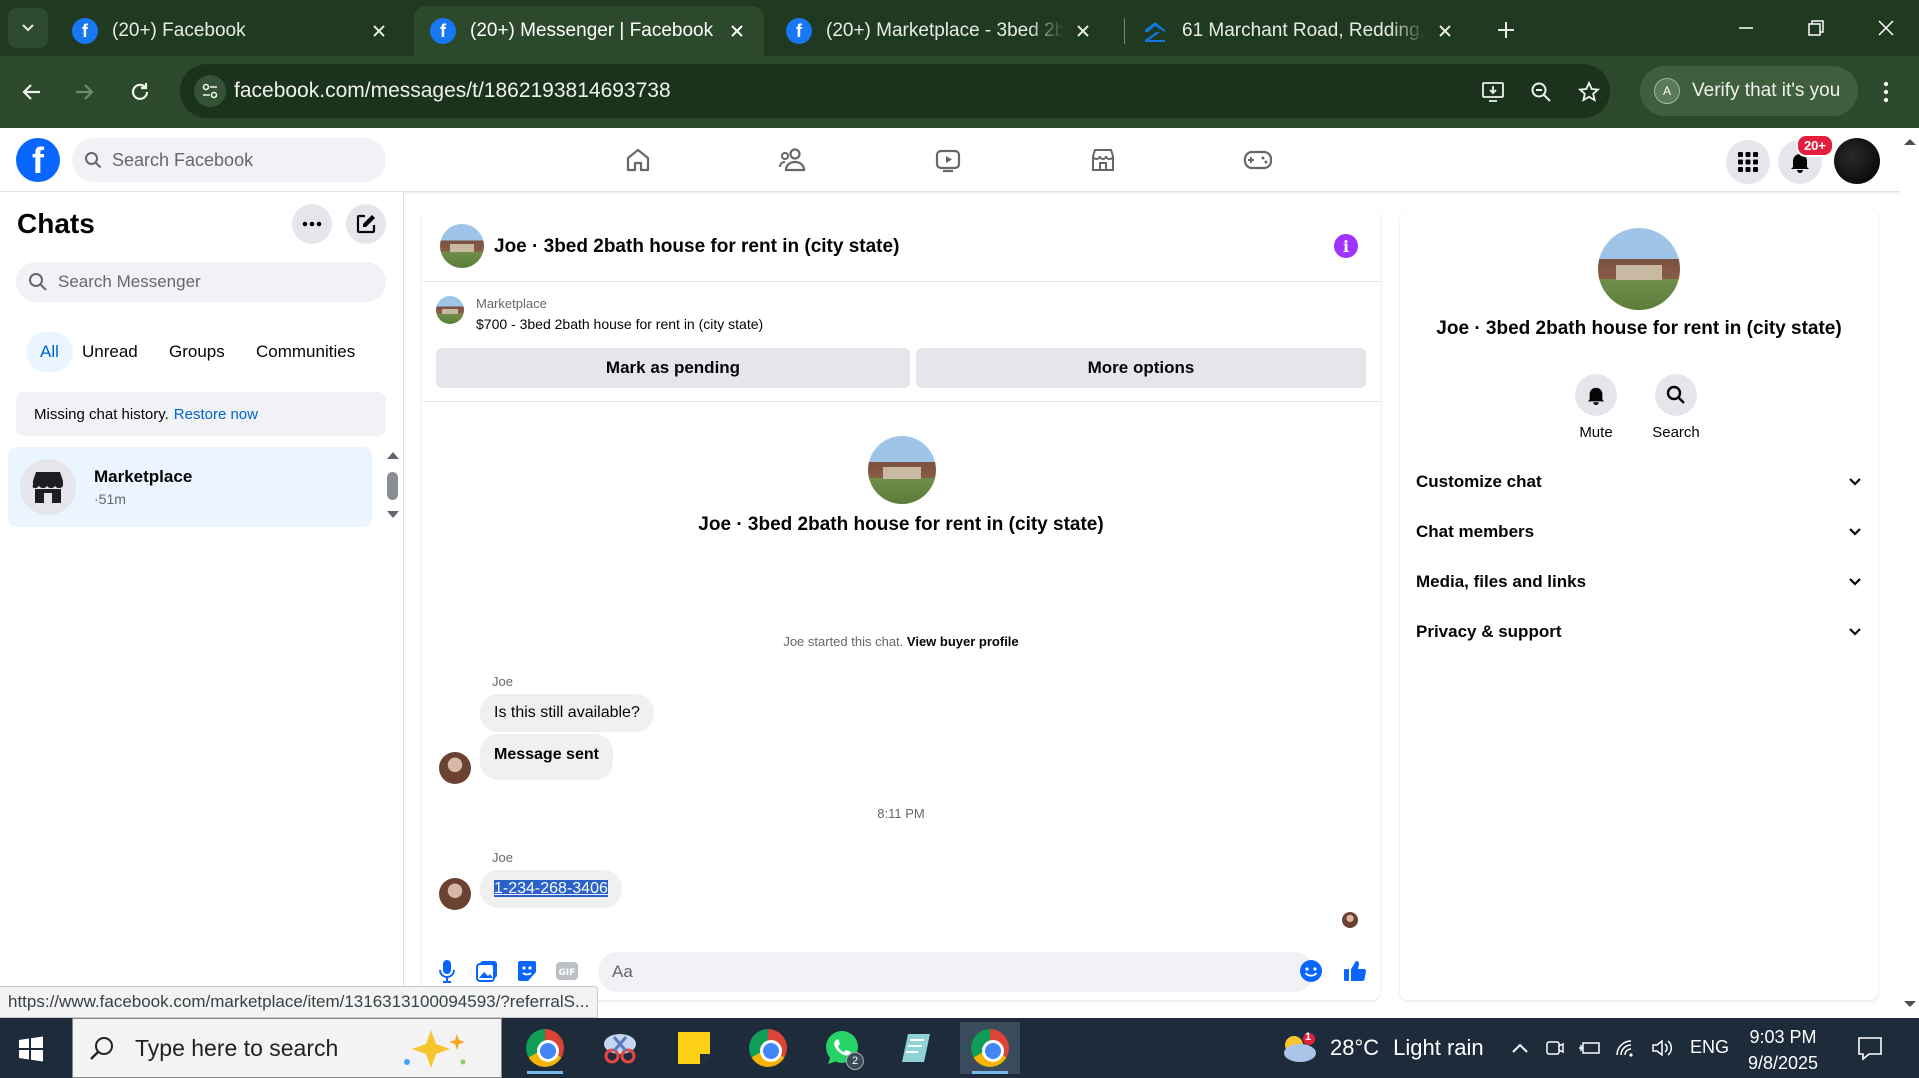  Describe the element at coordinates (620, 1048) in the screenshot. I see `taskbar-snipping-app` at that location.